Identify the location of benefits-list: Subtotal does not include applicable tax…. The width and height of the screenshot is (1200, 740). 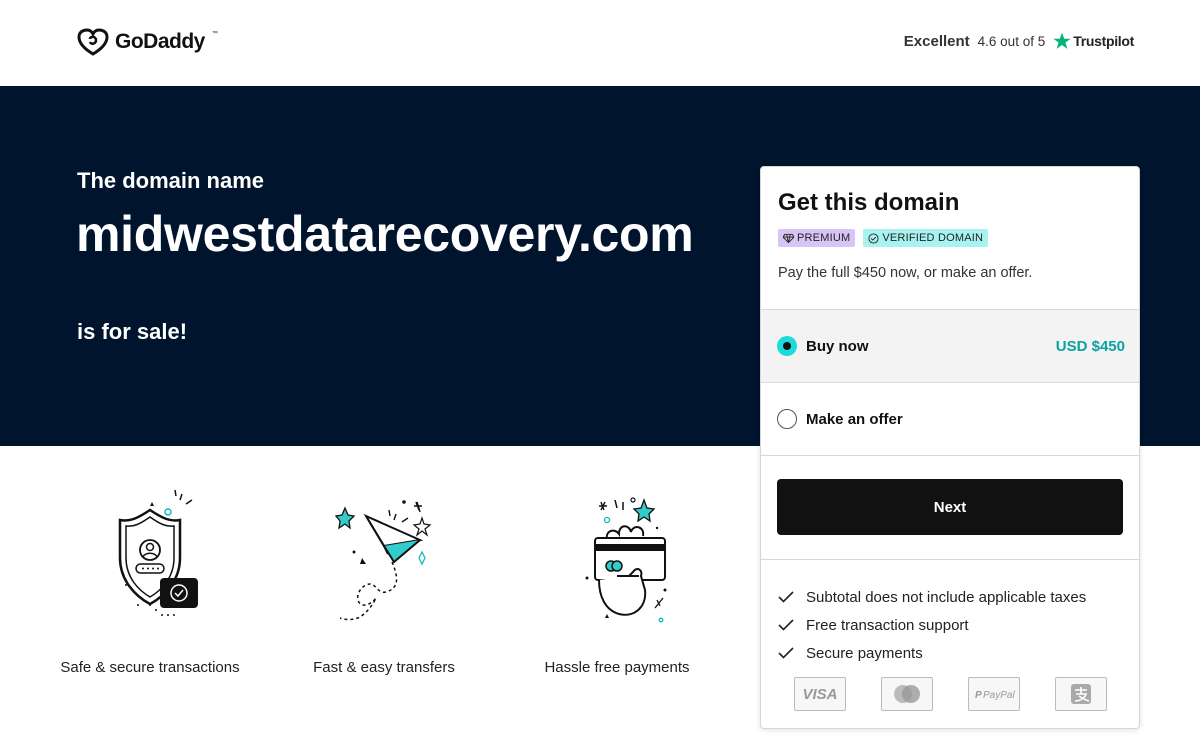
(932, 625).